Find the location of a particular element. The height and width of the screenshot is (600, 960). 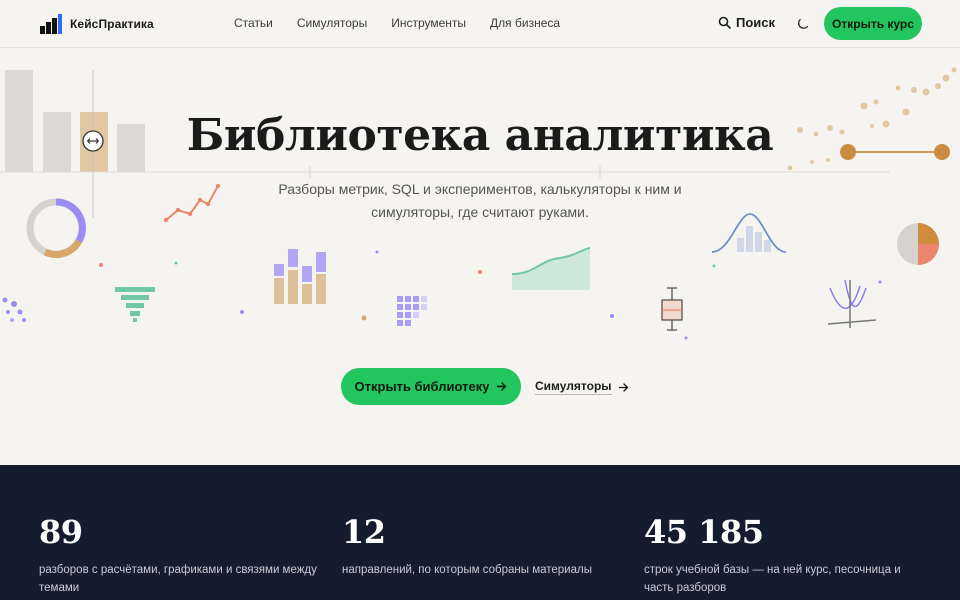

moon-icon is located at coordinates (803, 24).